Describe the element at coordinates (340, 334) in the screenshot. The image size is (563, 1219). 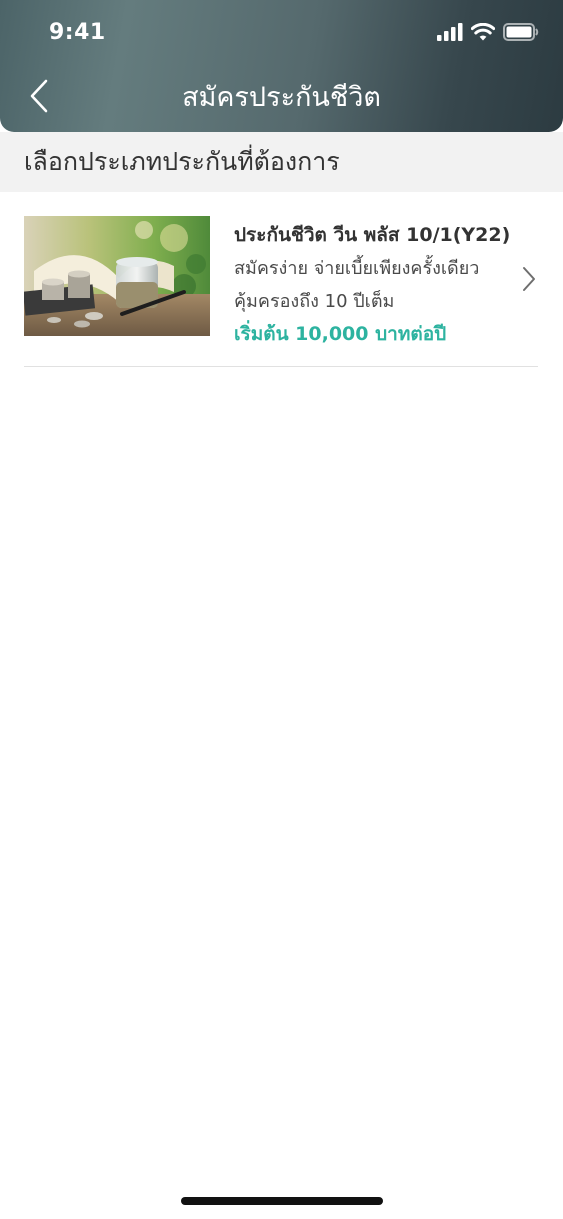
I see `product-price: เริ่มต้น 10,000 บาทต่อปี` at that location.